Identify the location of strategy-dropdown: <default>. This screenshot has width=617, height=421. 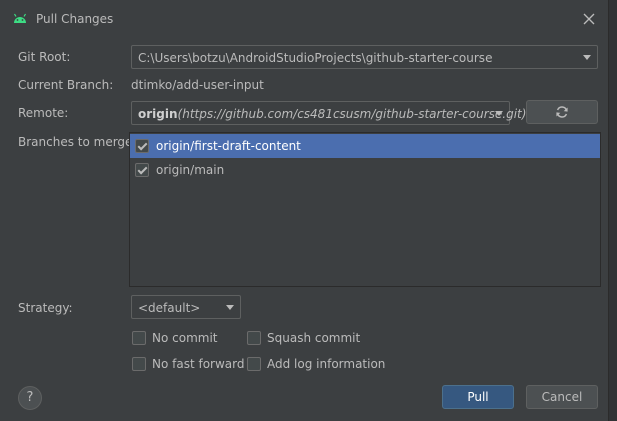
(186, 307).